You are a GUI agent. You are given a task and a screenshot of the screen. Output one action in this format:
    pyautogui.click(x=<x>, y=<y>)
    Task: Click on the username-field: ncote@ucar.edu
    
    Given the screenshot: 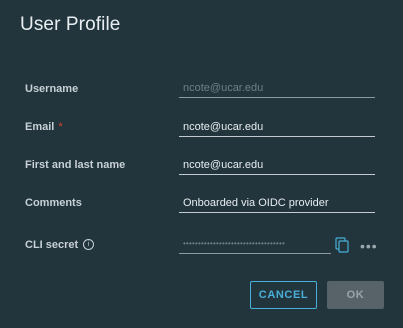 What is the action you would take?
    pyautogui.click(x=277, y=89)
    